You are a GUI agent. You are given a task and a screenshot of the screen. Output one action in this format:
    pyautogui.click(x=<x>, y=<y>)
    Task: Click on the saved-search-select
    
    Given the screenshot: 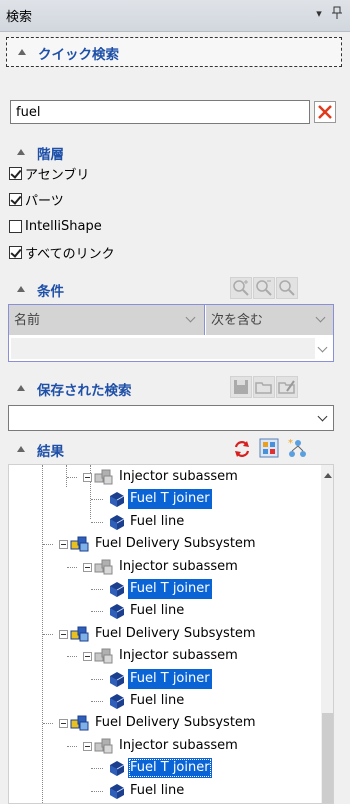 What is the action you would take?
    pyautogui.click(x=171, y=418)
    